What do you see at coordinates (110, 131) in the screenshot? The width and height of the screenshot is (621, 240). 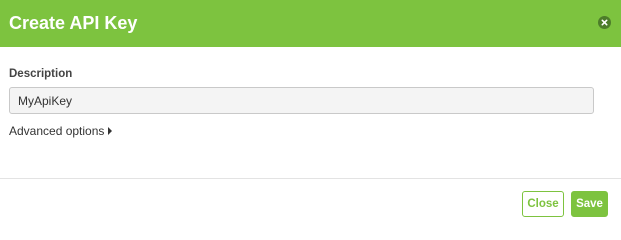 I see `caret-right-icon` at bounding box center [110, 131].